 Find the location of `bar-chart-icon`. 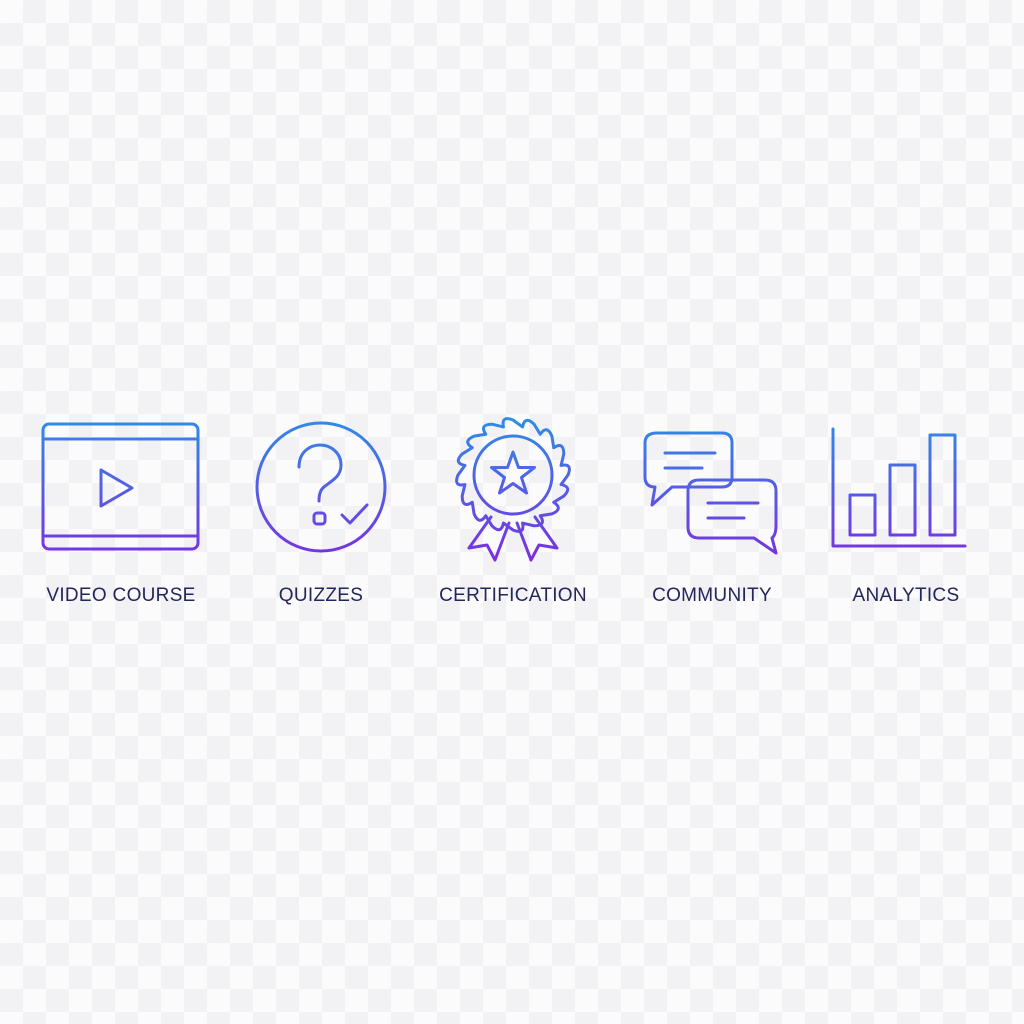

bar-chart-icon is located at coordinates (899, 487).